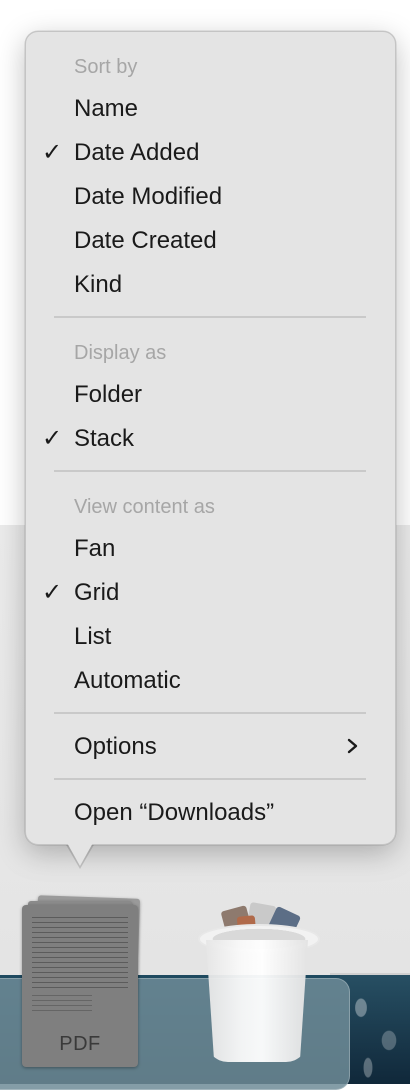  What do you see at coordinates (80, 1044) in the screenshot?
I see `pdf-label: PDF` at bounding box center [80, 1044].